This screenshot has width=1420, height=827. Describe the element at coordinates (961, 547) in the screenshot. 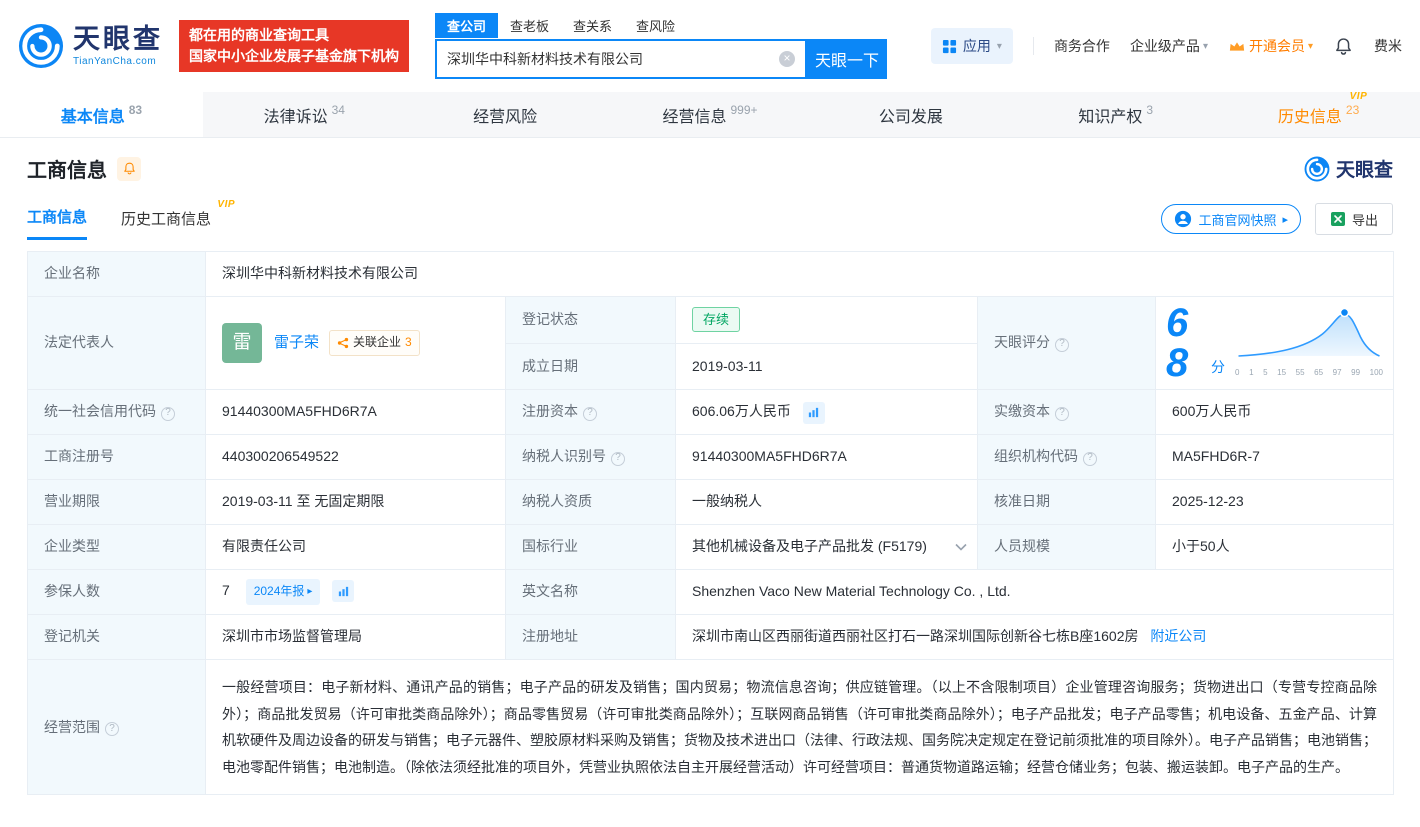

I see `chevron-down-icon` at that location.